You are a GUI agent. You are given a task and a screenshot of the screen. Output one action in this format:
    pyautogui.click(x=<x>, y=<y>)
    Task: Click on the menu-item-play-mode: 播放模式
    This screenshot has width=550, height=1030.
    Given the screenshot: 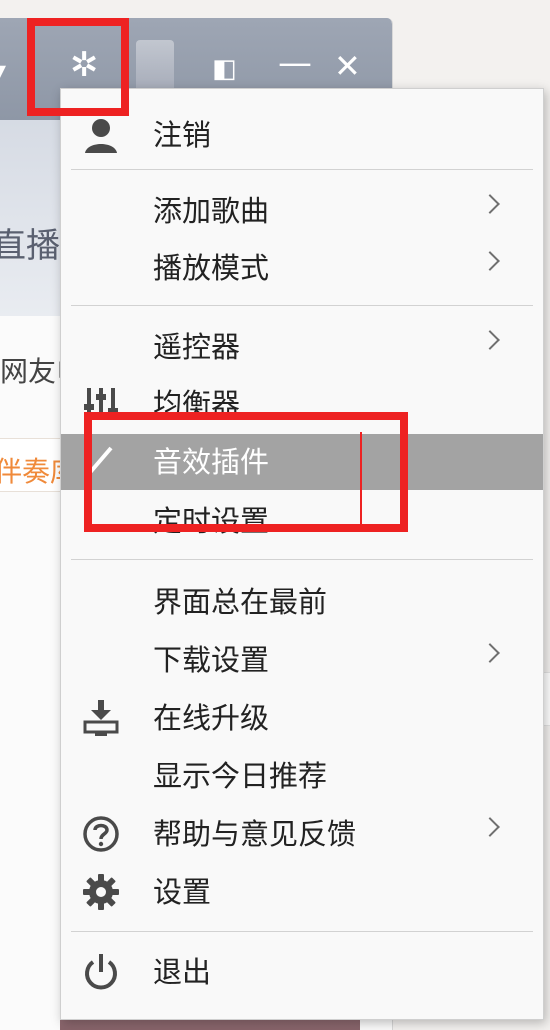 What is the action you would take?
    pyautogui.click(x=302, y=268)
    